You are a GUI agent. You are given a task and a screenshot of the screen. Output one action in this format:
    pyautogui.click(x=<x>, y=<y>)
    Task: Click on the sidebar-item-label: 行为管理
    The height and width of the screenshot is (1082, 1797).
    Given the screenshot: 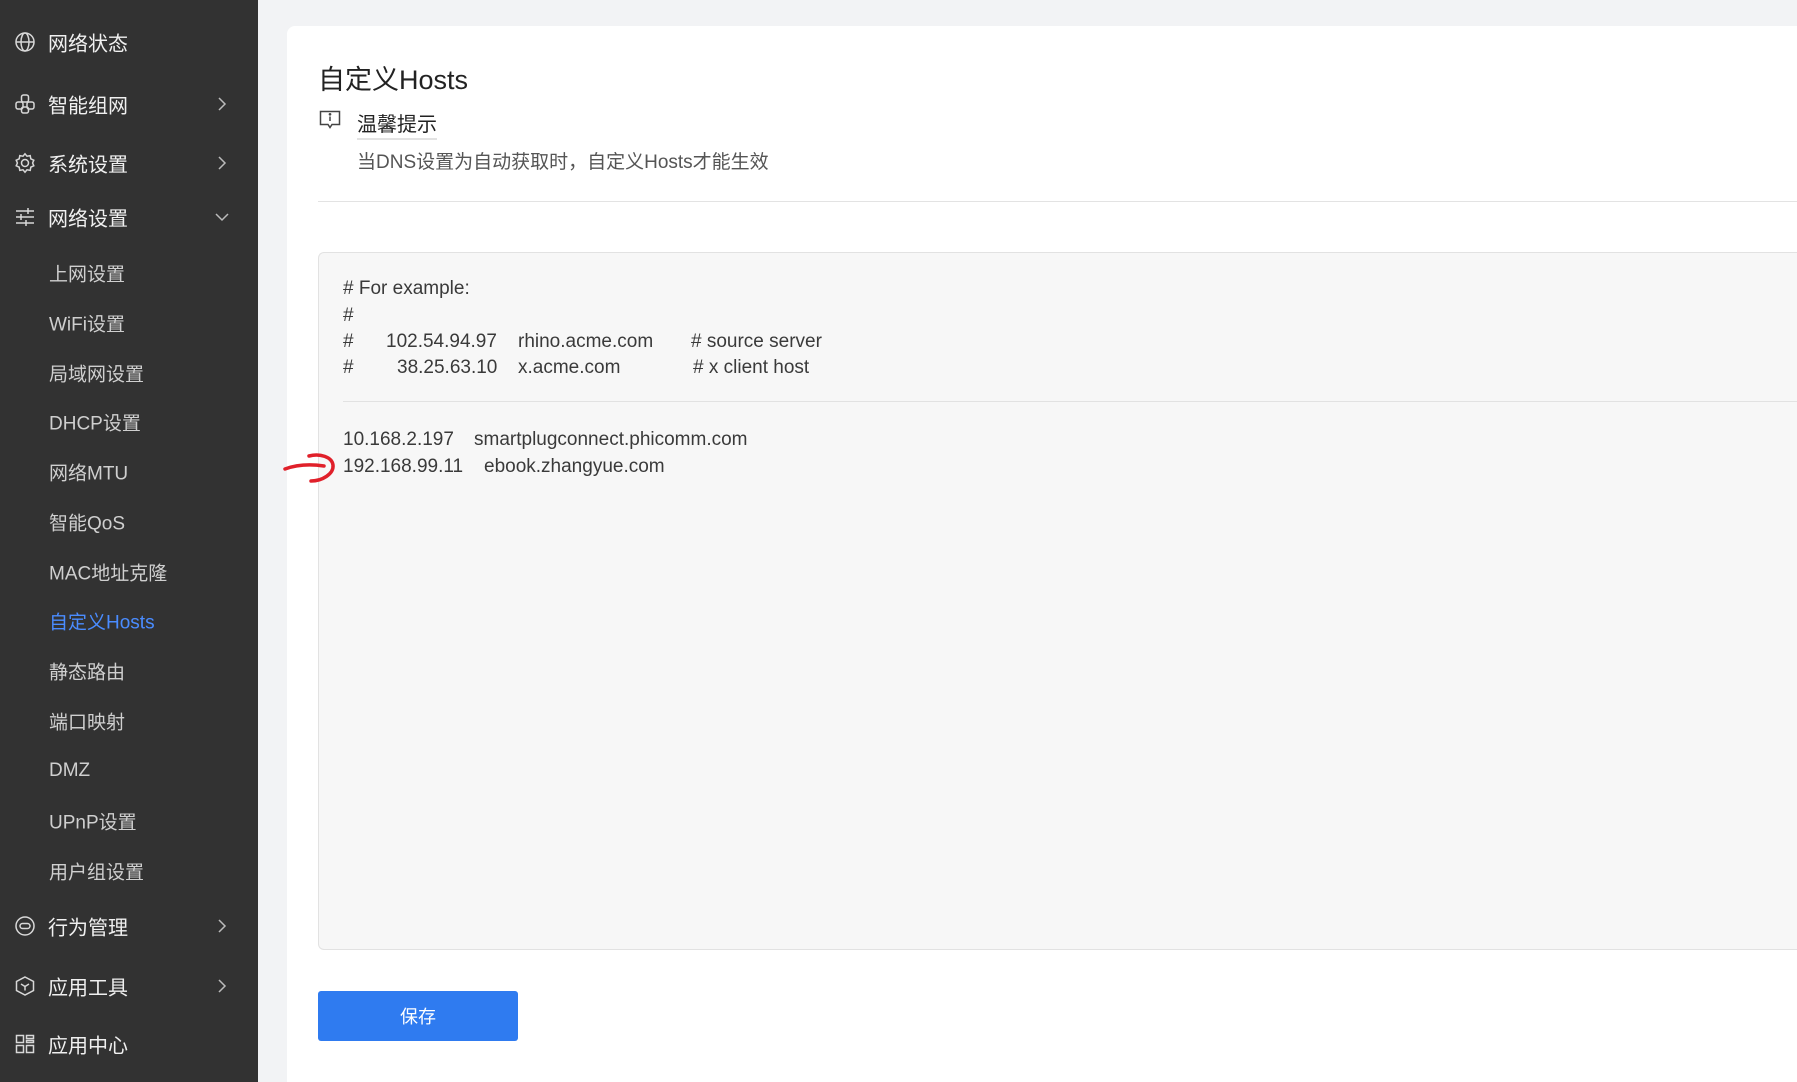 What is the action you would take?
    pyautogui.click(x=88, y=928)
    